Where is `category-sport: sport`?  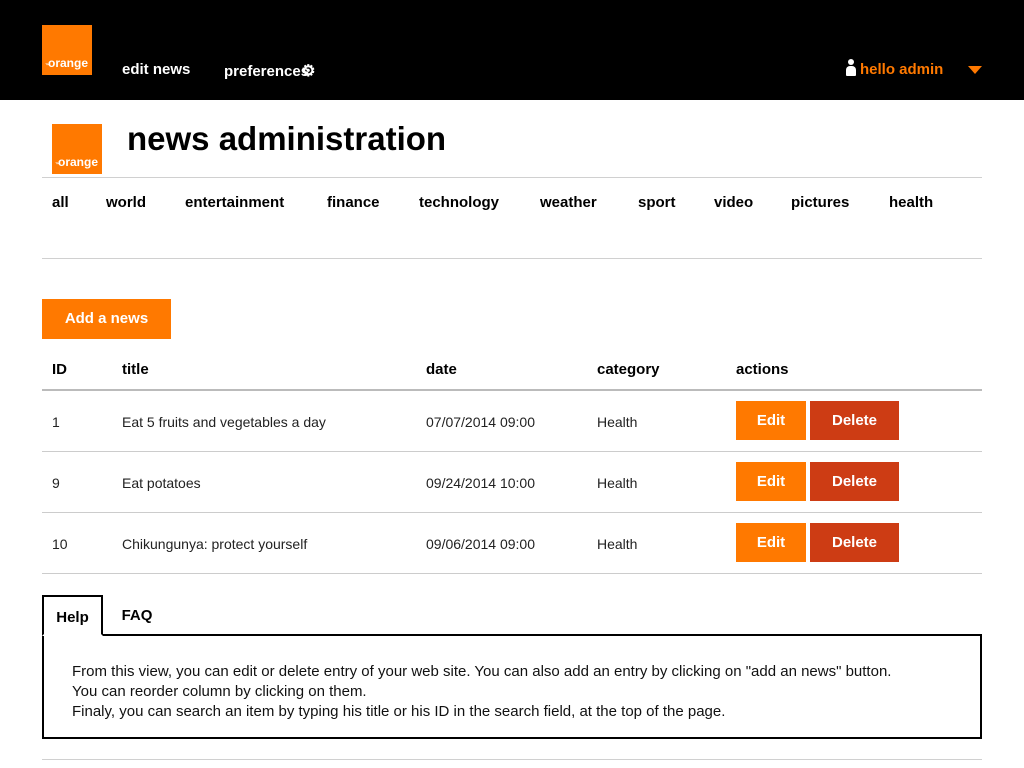
category-sport: sport is located at coordinates (657, 202).